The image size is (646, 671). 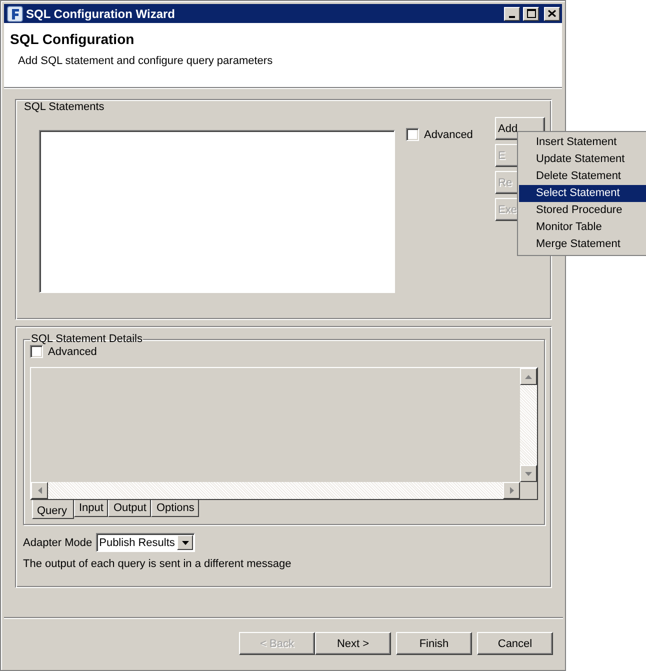 What do you see at coordinates (145, 61) in the screenshot?
I see `page-subtitle: Add SQL statement and configure query parameters` at bounding box center [145, 61].